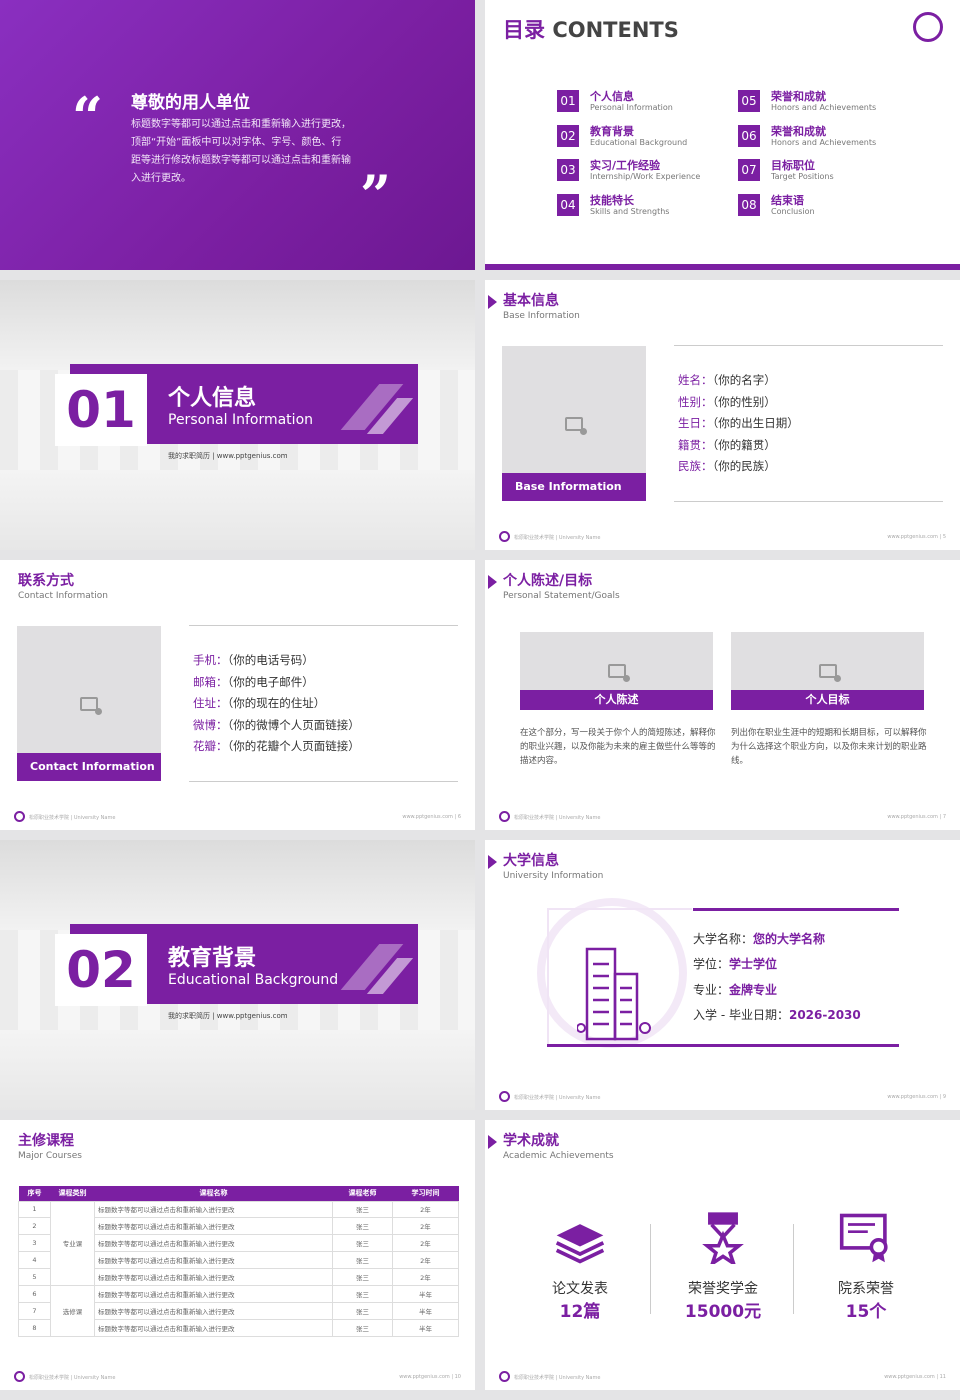 Image resolution: width=960 pixels, height=1400 pixels. I want to click on footer-right: www.pptgenius.com | 11, so click(915, 1377).